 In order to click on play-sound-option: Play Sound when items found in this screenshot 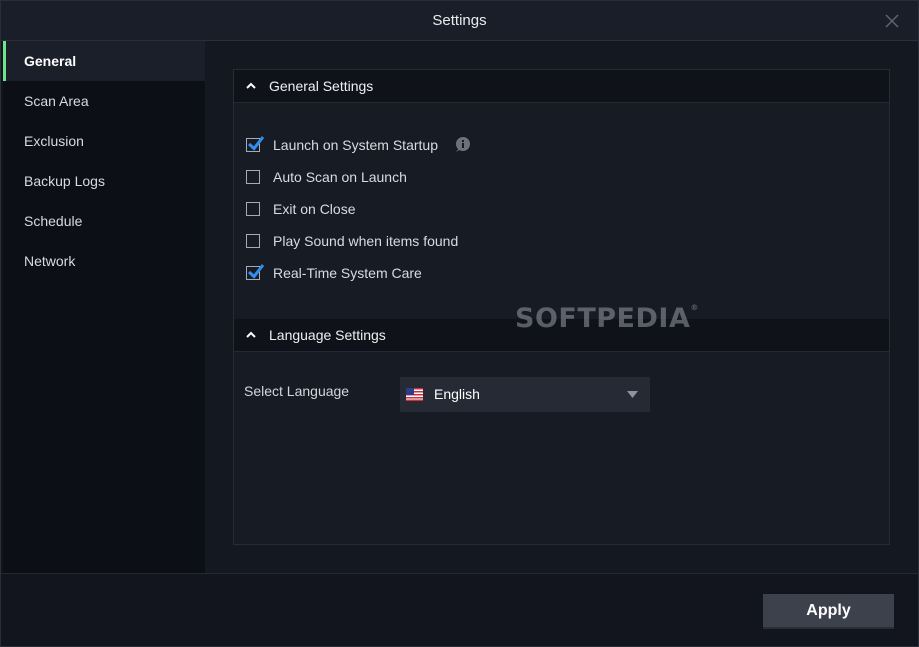, I will do `click(352, 241)`.